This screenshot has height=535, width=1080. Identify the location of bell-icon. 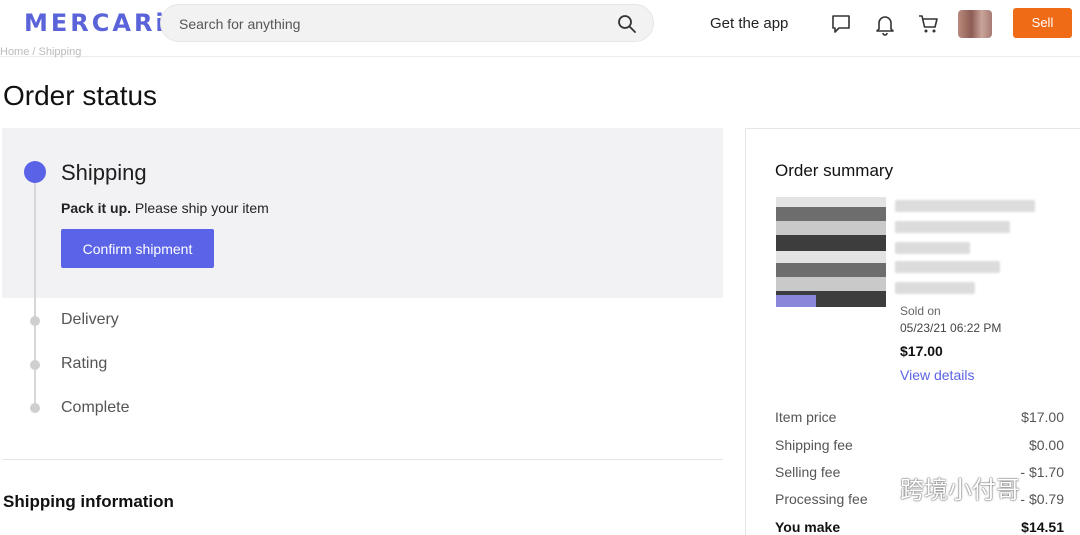
(885, 24).